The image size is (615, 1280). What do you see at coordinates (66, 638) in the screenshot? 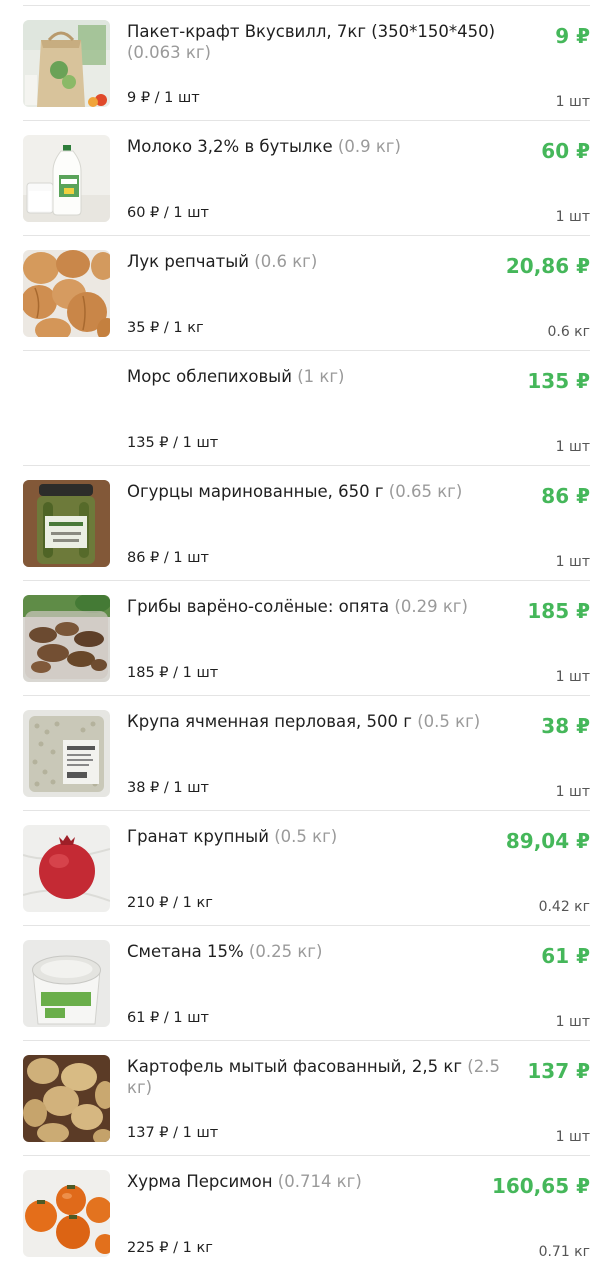
I see `mushrooms-image` at bounding box center [66, 638].